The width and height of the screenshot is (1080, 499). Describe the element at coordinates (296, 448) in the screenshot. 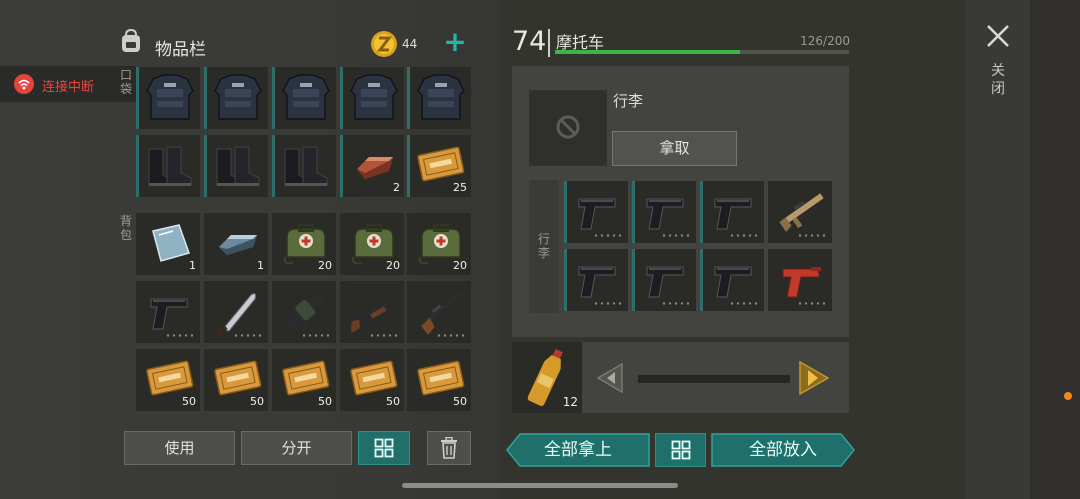

I see `split-button: 分开` at that location.